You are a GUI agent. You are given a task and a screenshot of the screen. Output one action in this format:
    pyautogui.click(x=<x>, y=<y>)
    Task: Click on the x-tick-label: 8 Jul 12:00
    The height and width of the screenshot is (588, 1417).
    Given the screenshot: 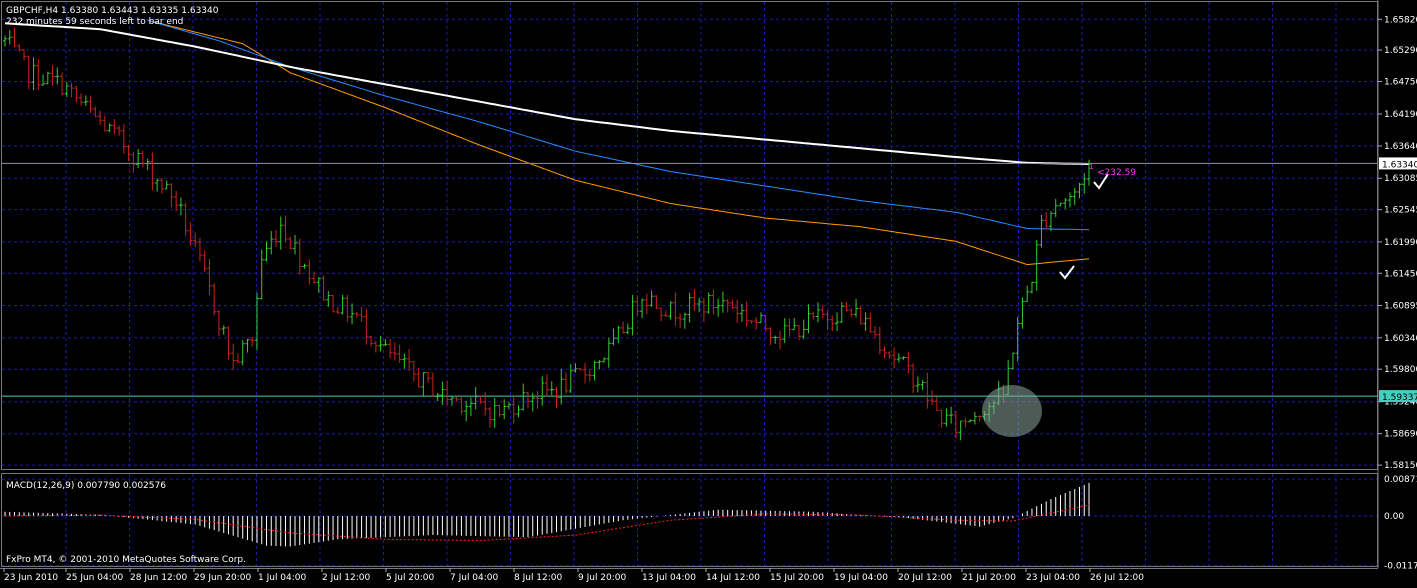 What is the action you would take?
    pyautogui.click(x=538, y=578)
    